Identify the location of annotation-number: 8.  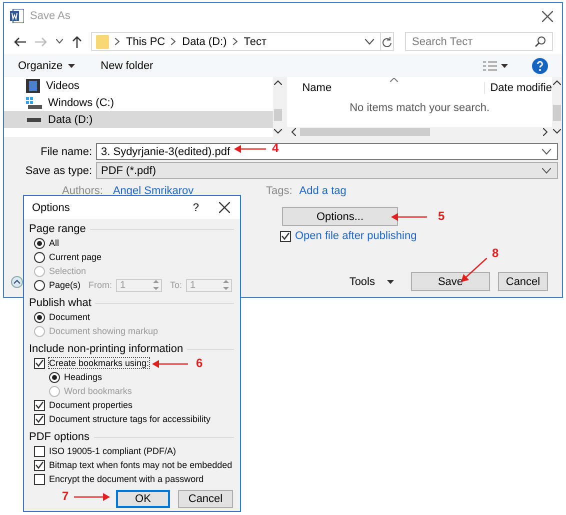
(495, 253).